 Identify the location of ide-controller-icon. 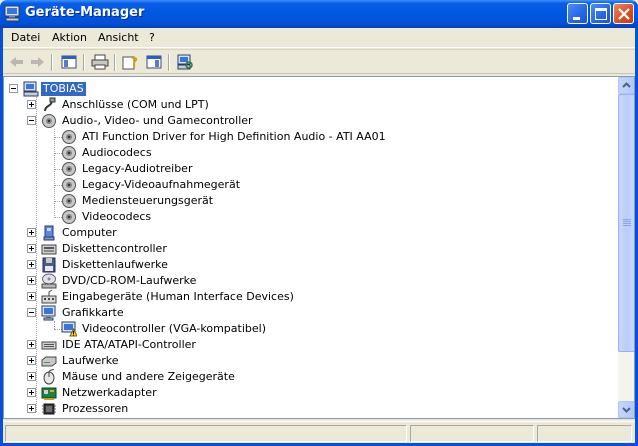
(49, 345).